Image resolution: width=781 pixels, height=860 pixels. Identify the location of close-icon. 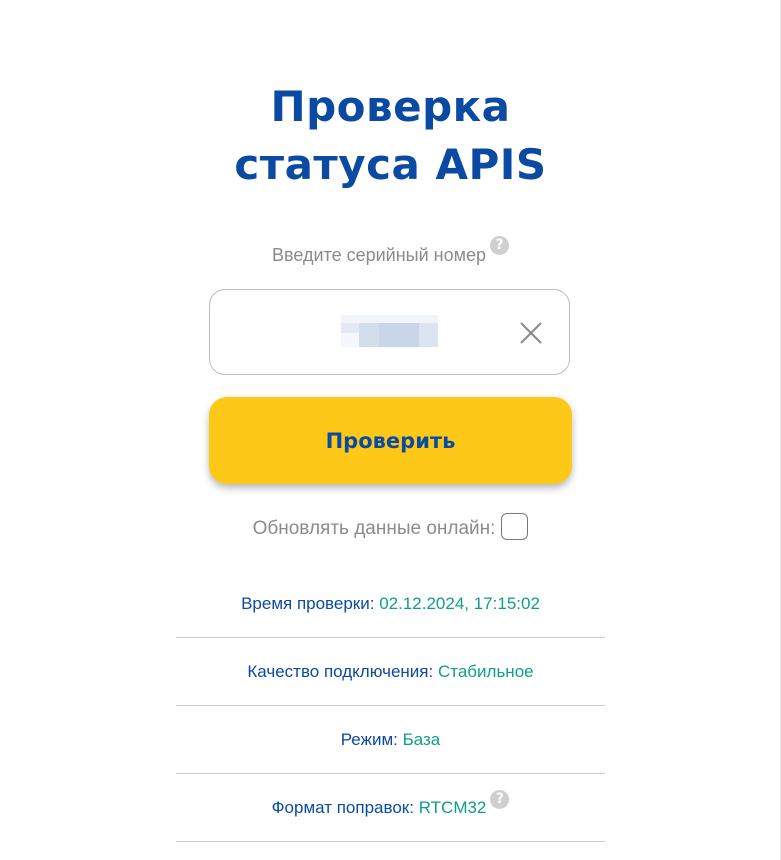
(531, 333).